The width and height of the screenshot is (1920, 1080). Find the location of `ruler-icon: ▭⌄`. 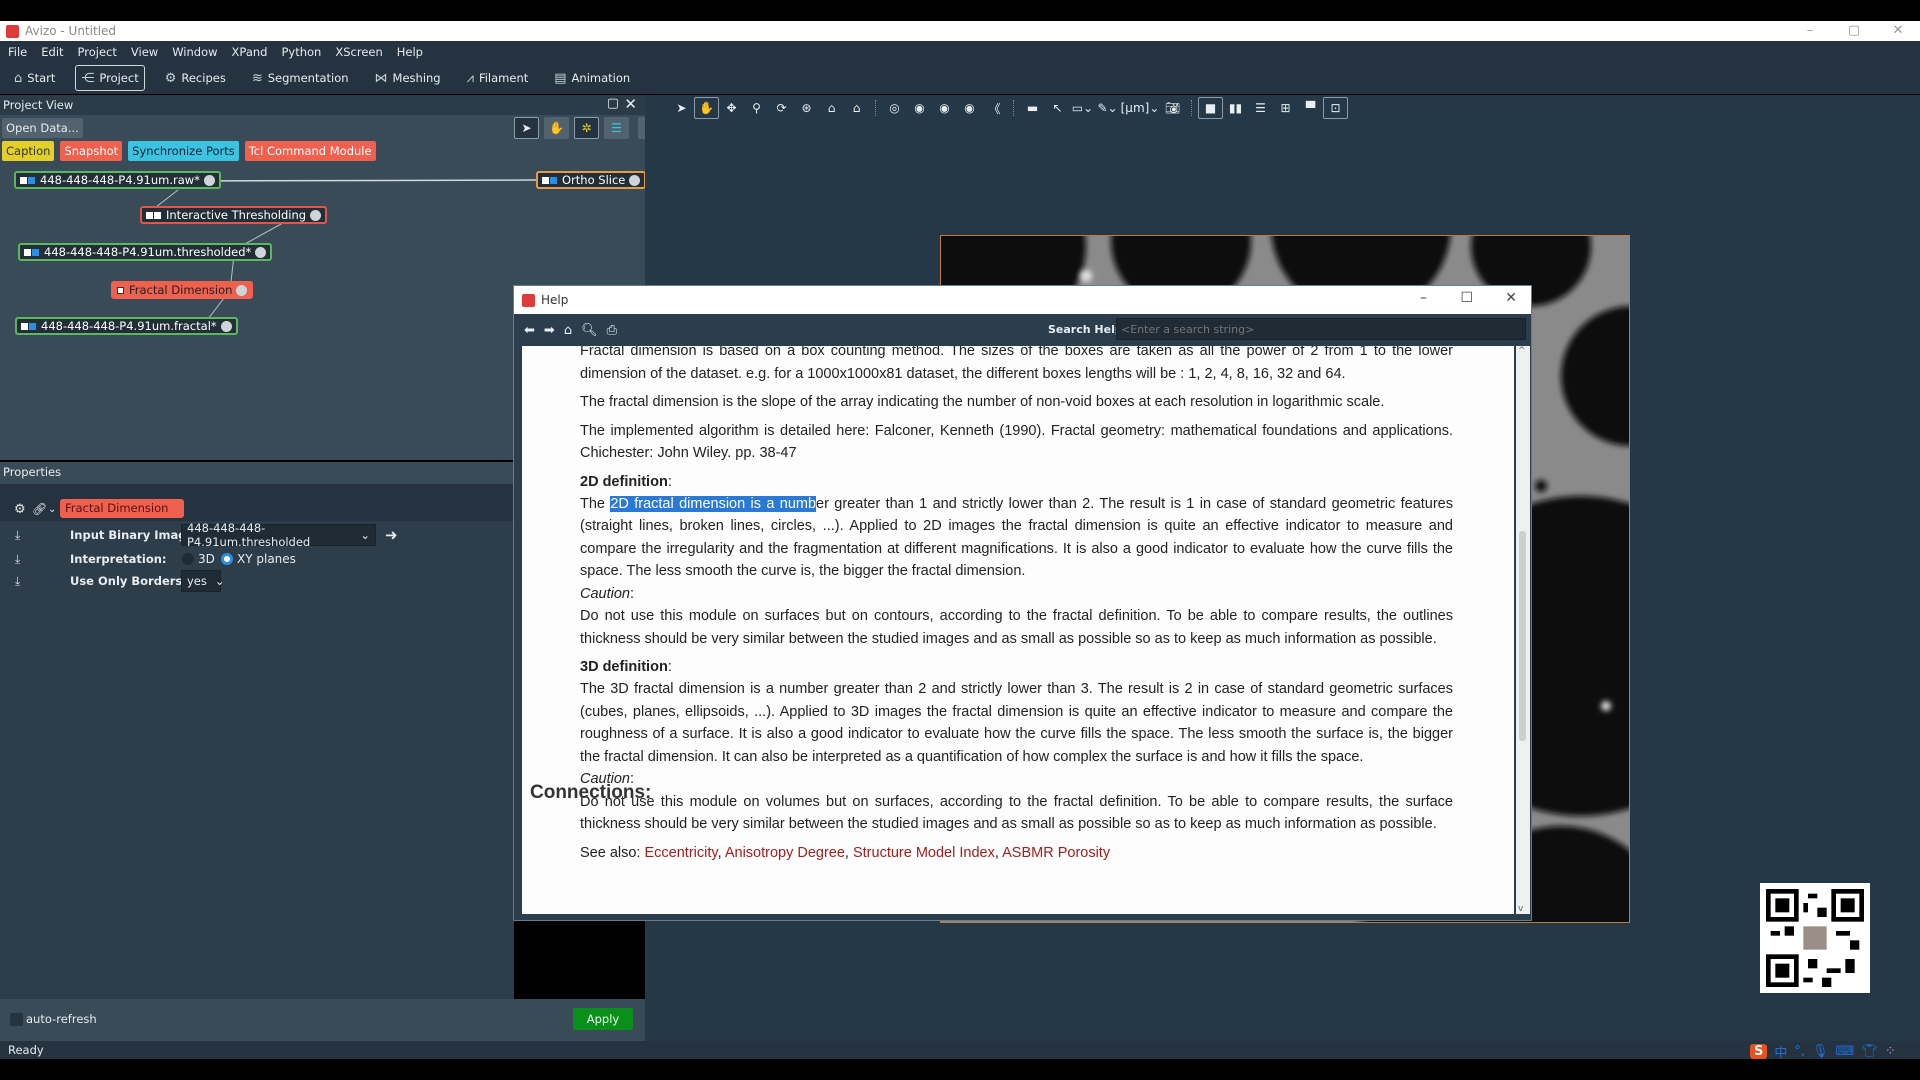

ruler-icon: ▭⌄ is located at coordinates (1082, 108).